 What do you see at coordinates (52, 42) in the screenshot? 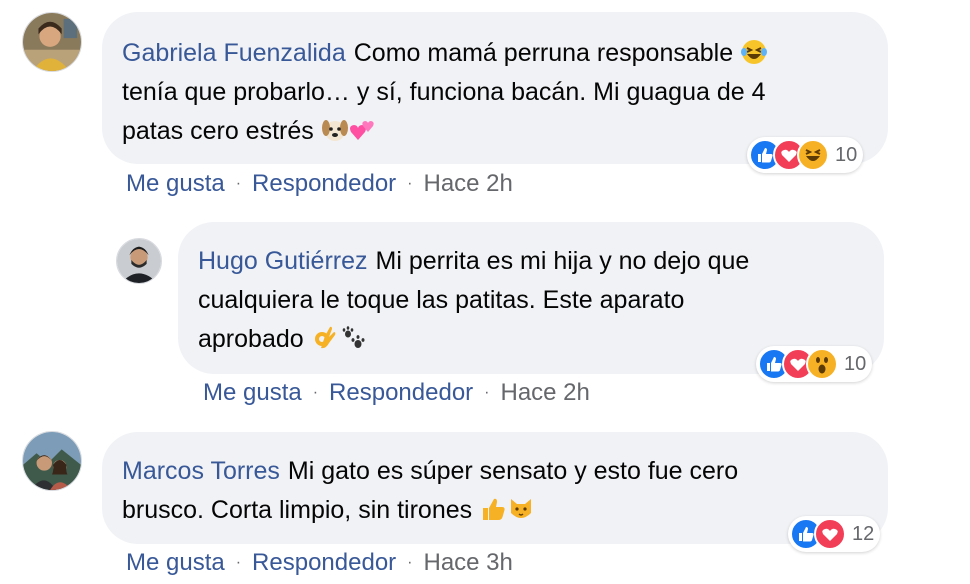
I see `avatar-gabriela` at bounding box center [52, 42].